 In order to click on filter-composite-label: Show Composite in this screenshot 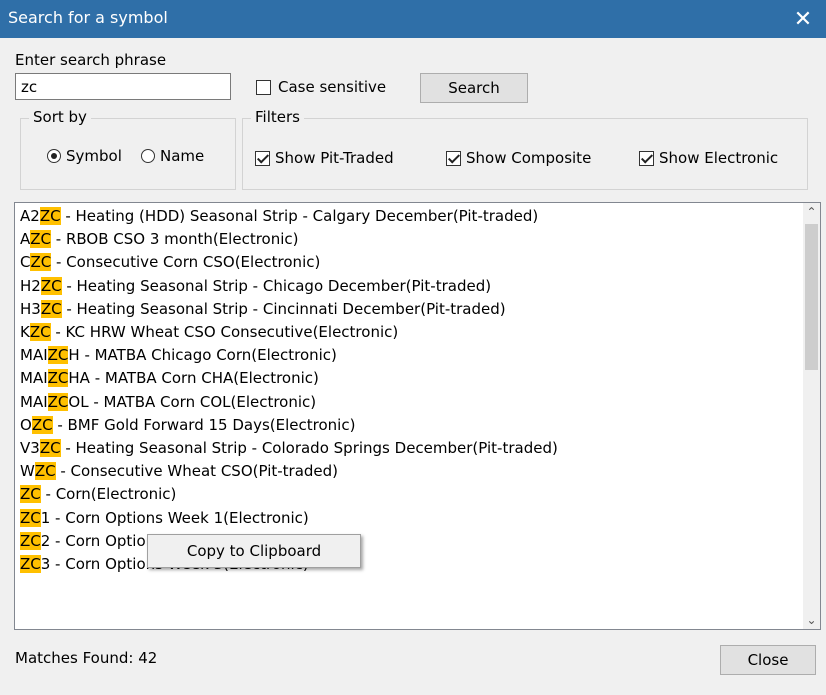, I will do `click(529, 158)`.